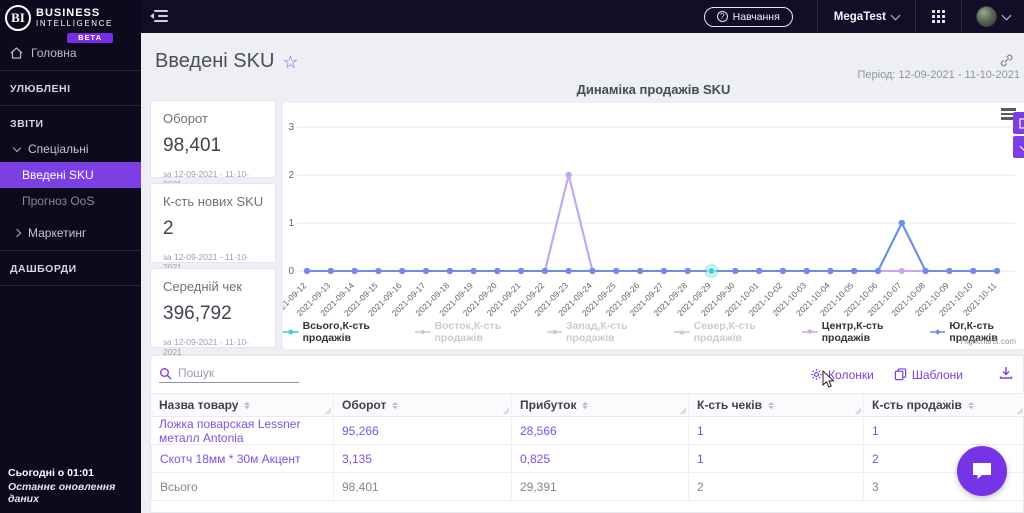 This screenshot has width=1024, height=513. What do you see at coordinates (206, 347) in the screenshot?
I see `kpi-caption: за 12-09-2021 - 11-10-2021` at bounding box center [206, 347].